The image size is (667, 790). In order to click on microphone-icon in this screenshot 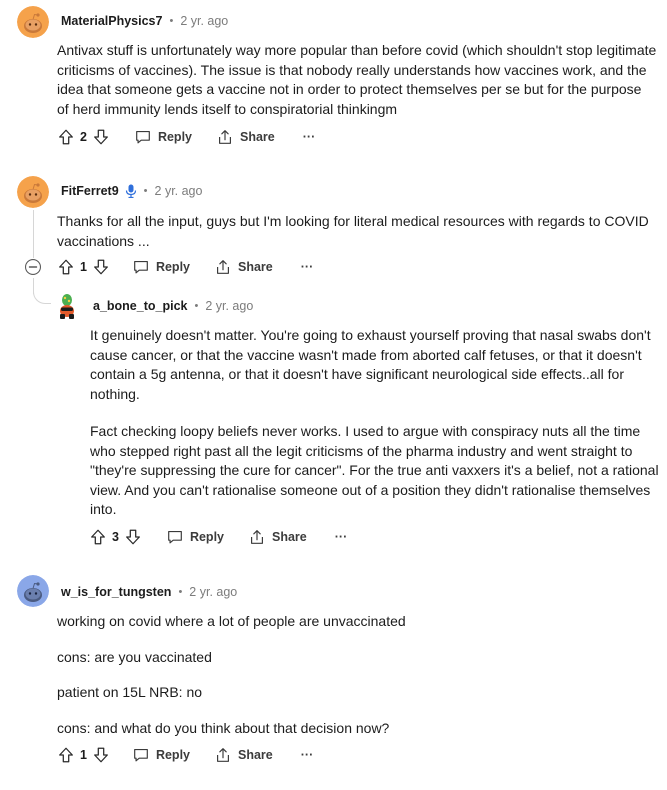, I will do `click(131, 191)`.